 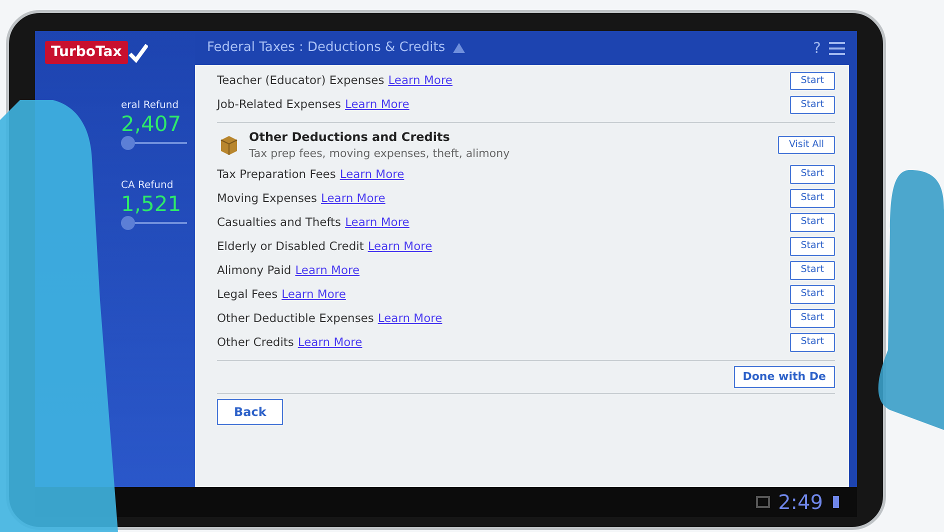 What do you see at coordinates (459, 48) in the screenshot?
I see `triangle-icon` at bounding box center [459, 48].